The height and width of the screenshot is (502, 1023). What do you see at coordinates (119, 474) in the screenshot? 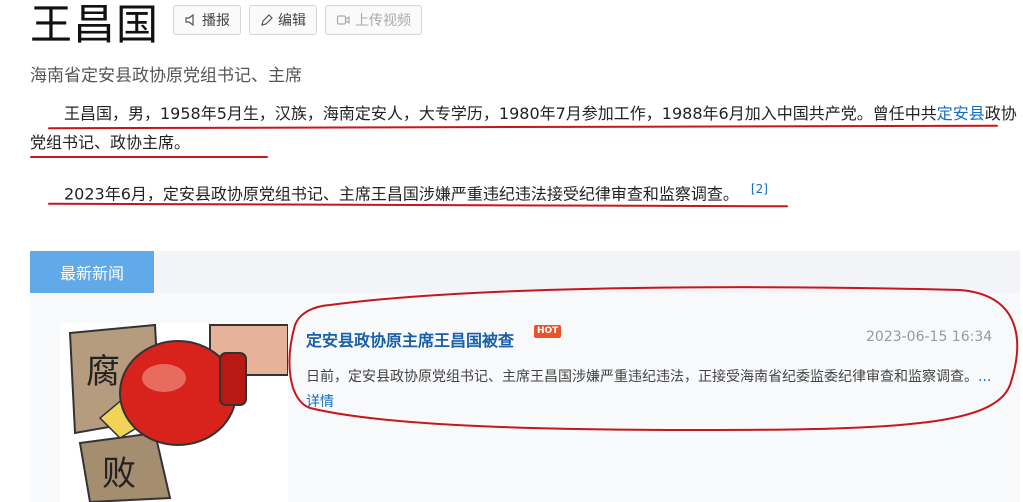
I see `image-char-bai: 败` at bounding box center [119, 474].